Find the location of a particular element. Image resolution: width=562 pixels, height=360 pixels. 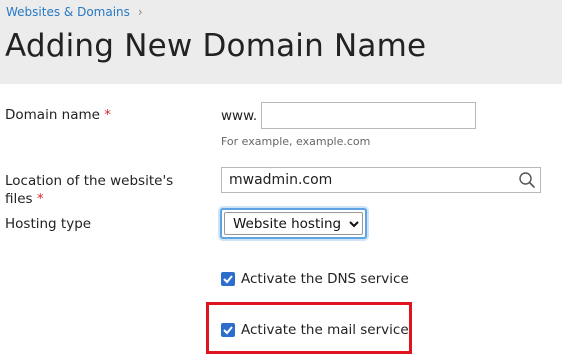

hosting-type-selected-value: Website hosting is located at coordinates (287, 224).